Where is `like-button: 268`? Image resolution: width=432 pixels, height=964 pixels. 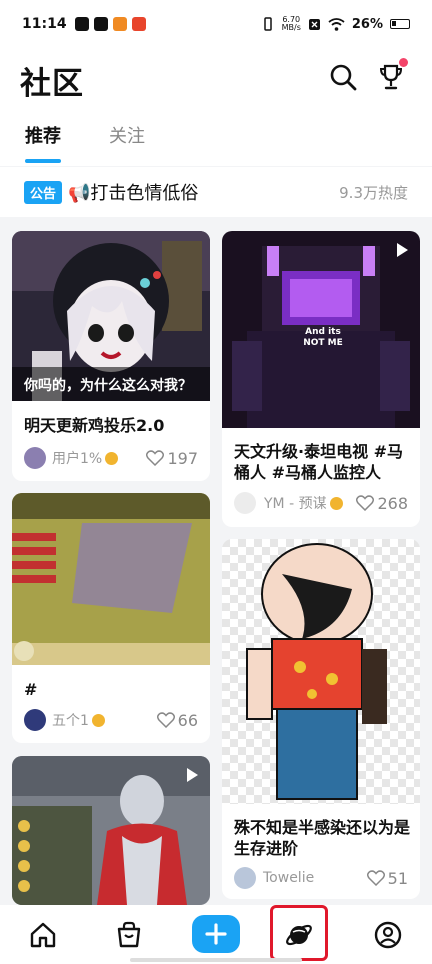
like-button: 268 is located at coordinates (382, 503).